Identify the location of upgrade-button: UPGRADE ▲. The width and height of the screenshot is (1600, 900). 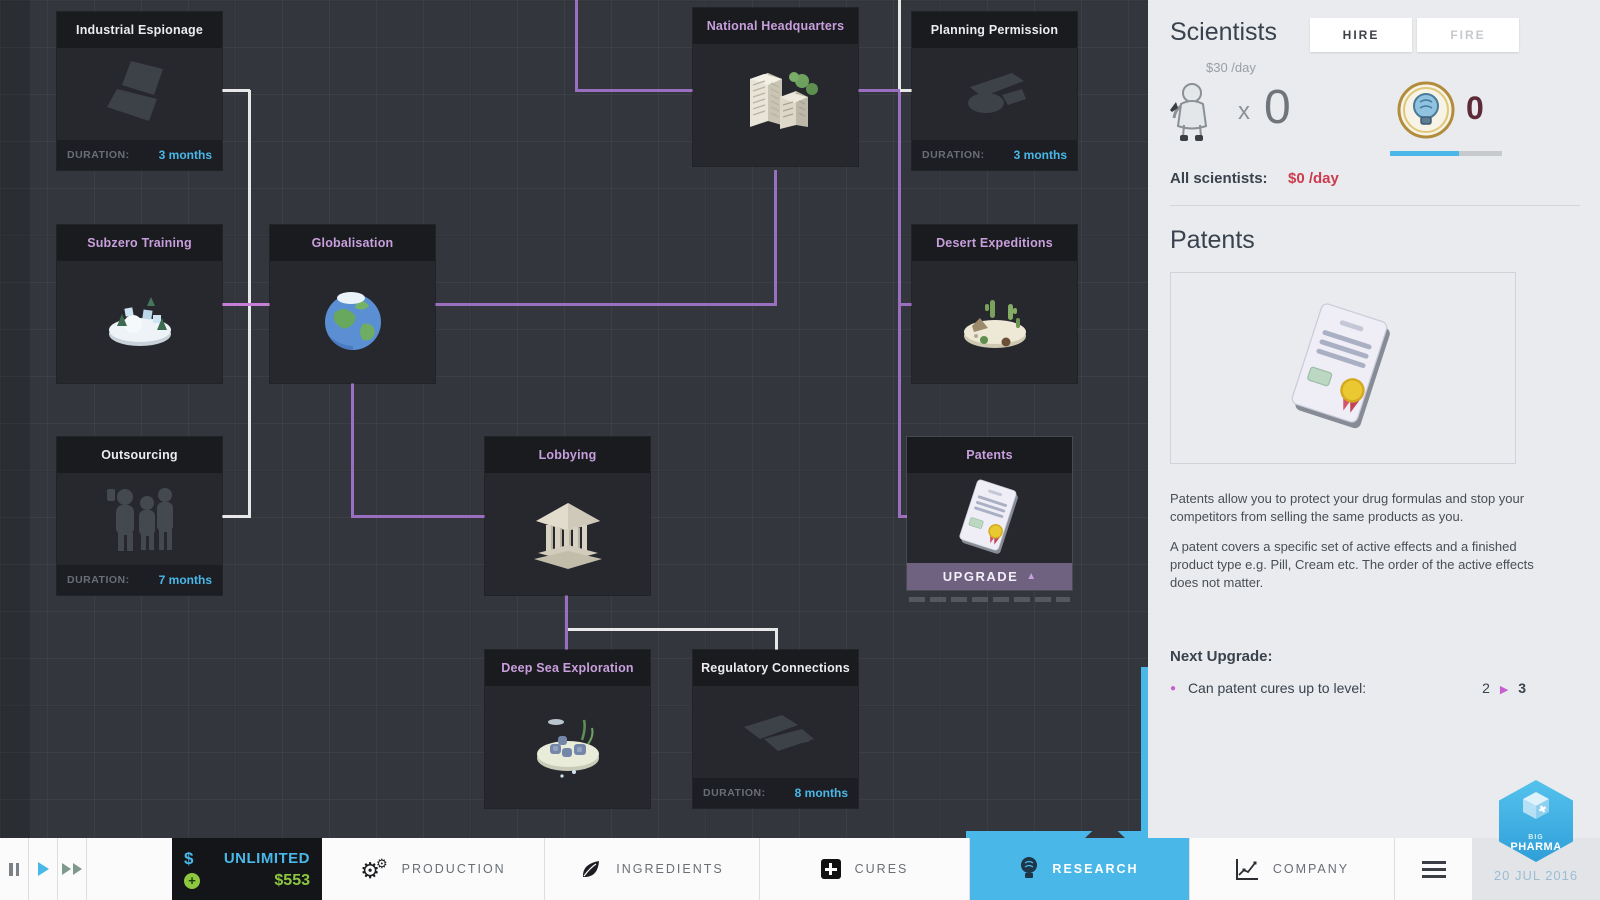
(989, 576).